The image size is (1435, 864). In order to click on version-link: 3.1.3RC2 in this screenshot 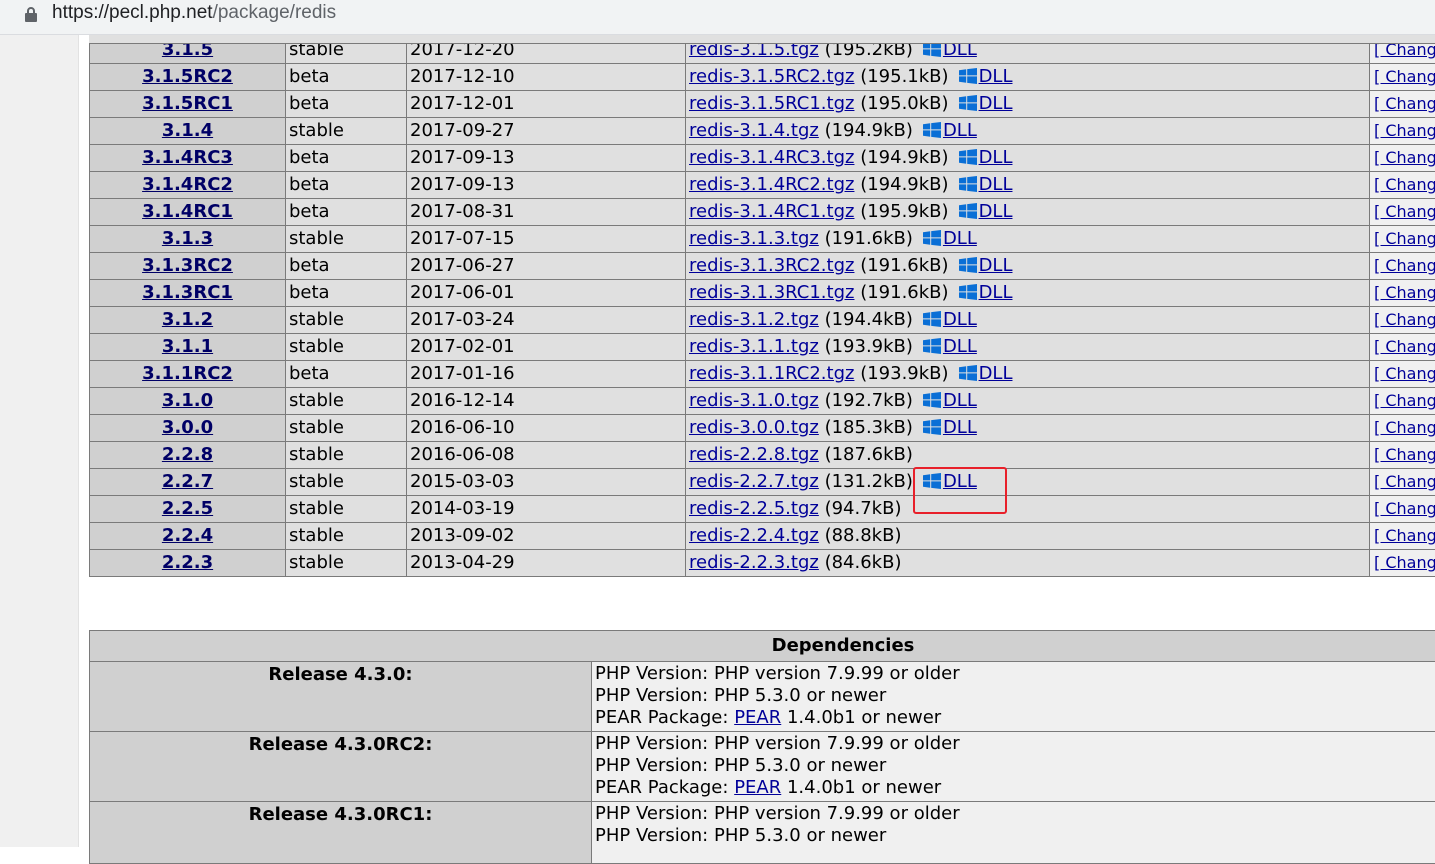, I will do `click(187, 265)`.